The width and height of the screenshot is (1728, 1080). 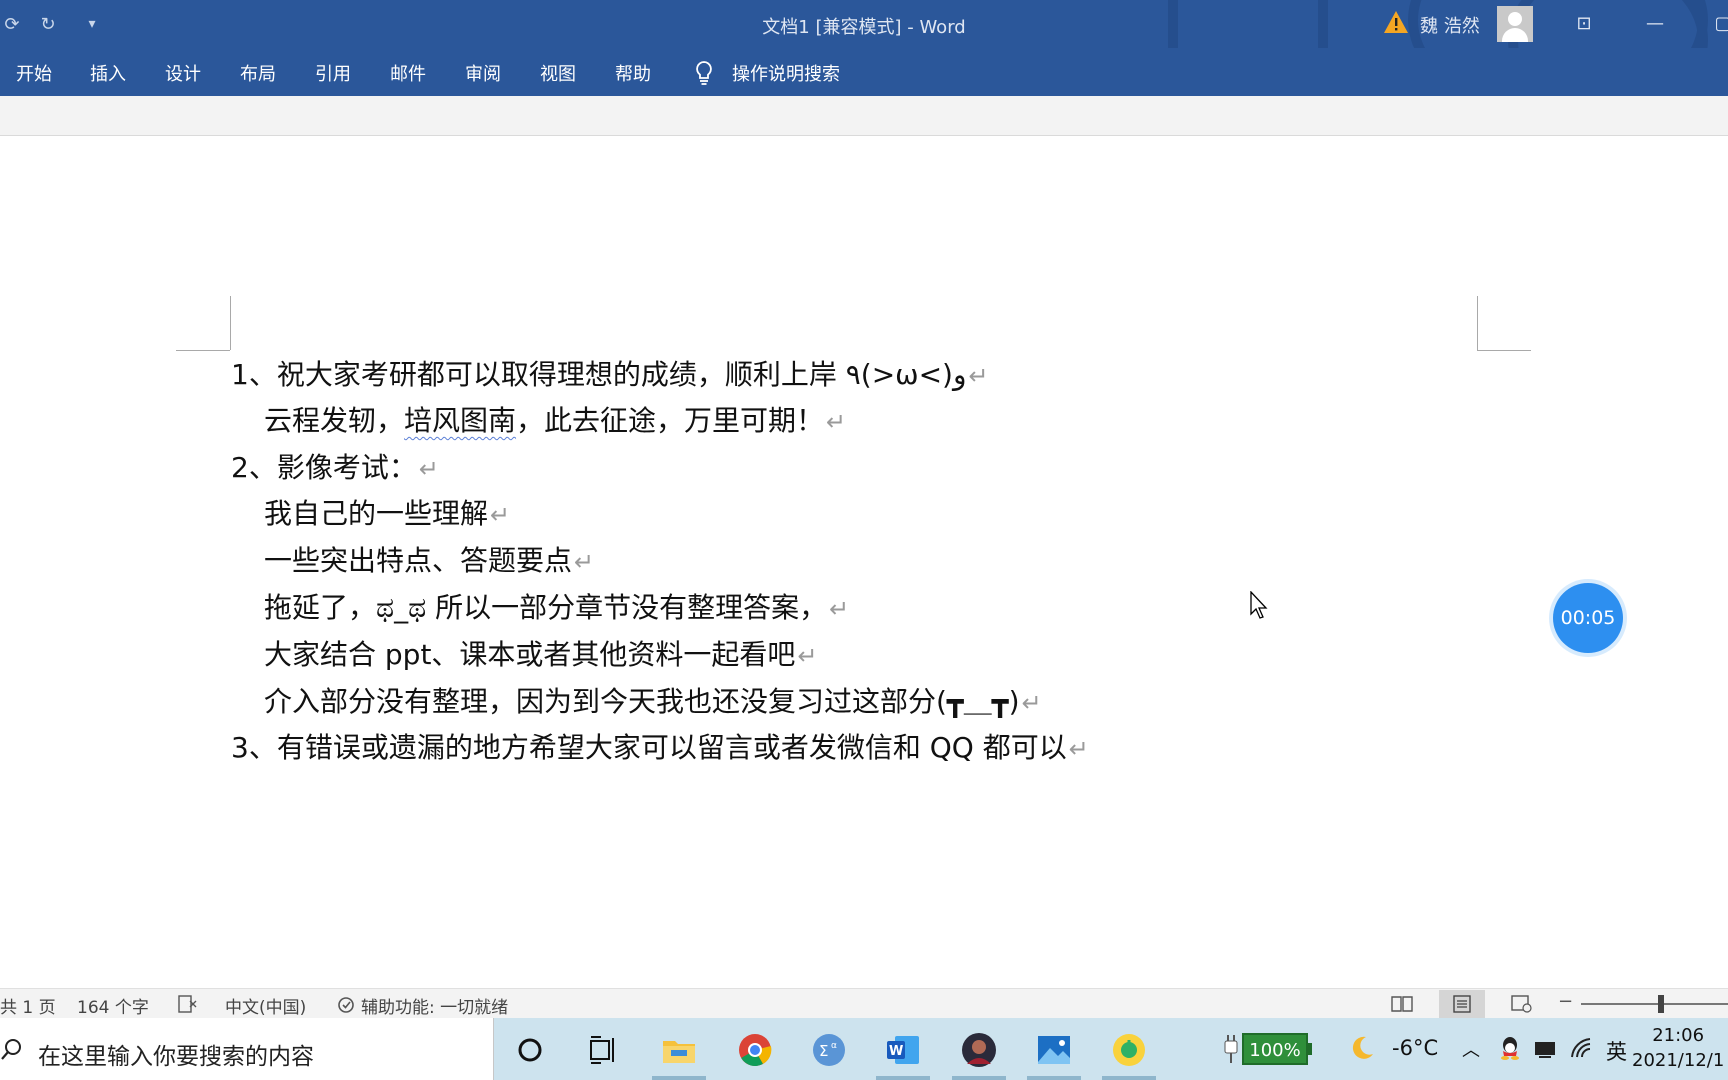 I want to click on maximize-icon: ▢, so click(x=1718, y=24).